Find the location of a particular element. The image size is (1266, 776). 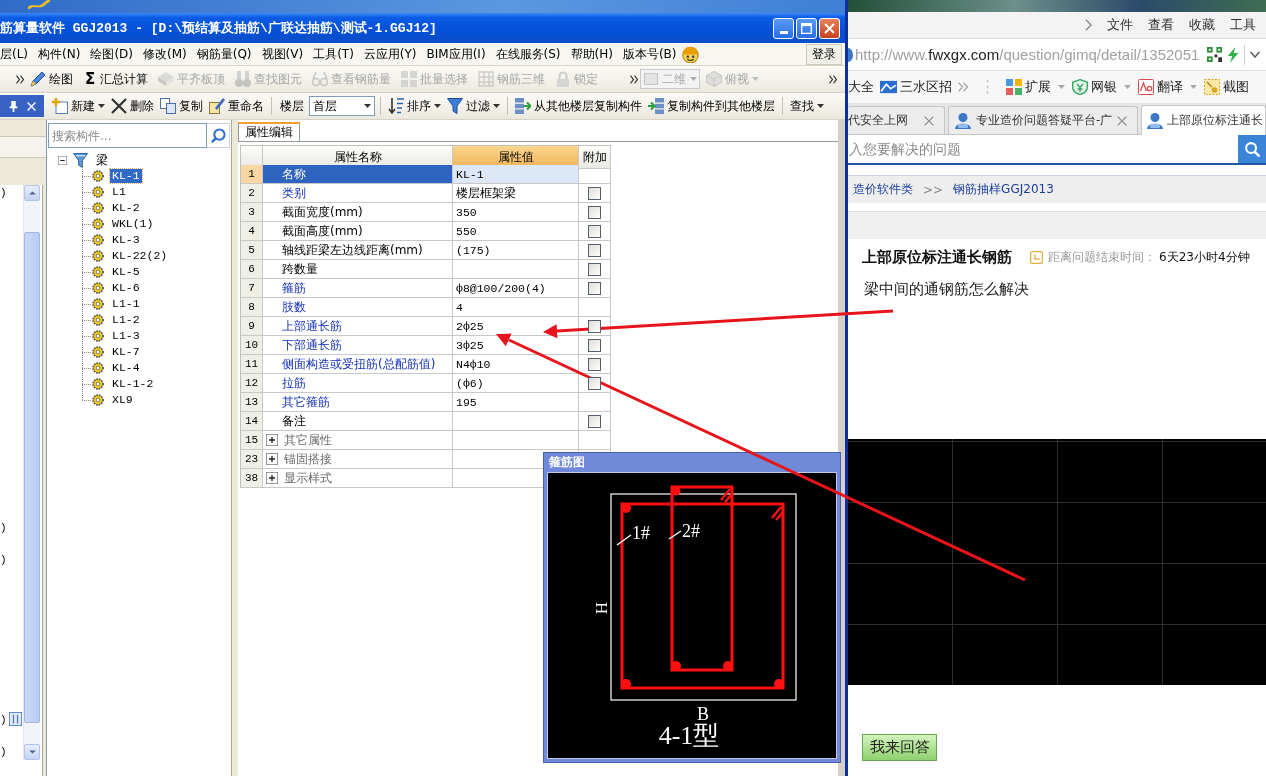

scroll-down-button is located at coordinates (32, 752).